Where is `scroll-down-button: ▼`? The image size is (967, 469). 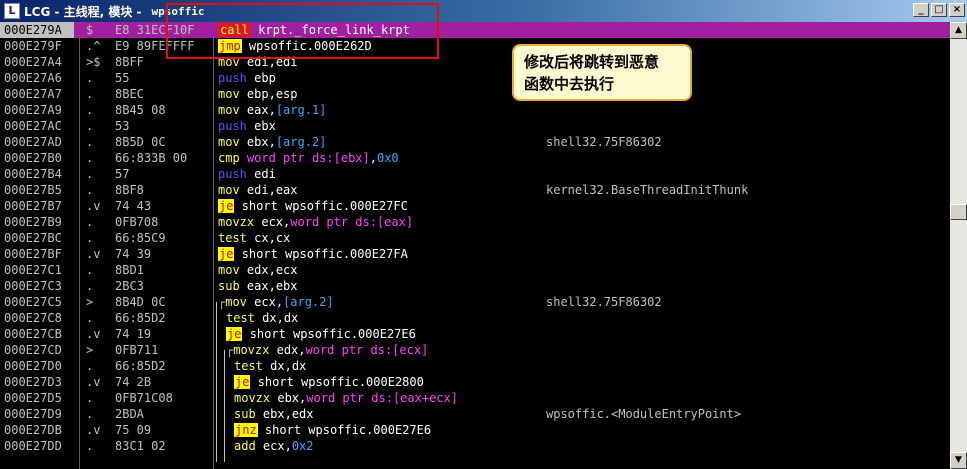
scroll-down-button: ▼ is located at coordinates (958, 460).